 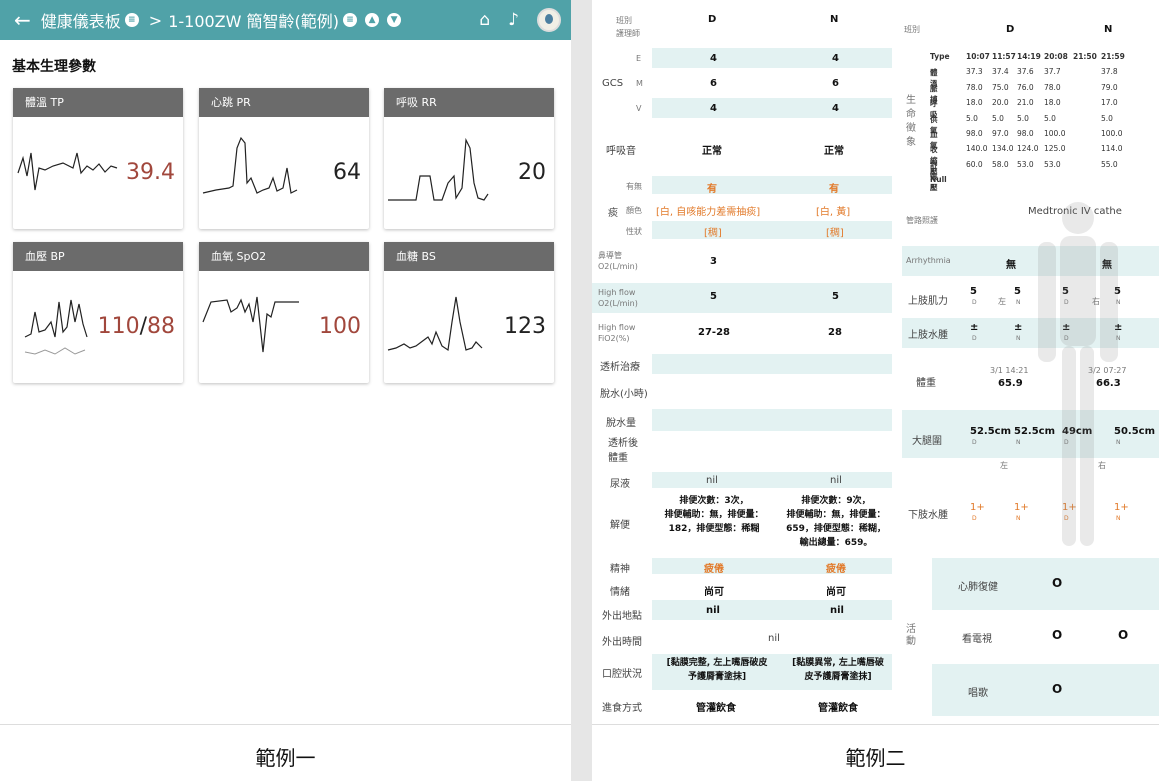 What do you see at coordinates (22, 20) in the screenshot?
I see `back-arrow-icon: ←` at bounding box center [22, 20].